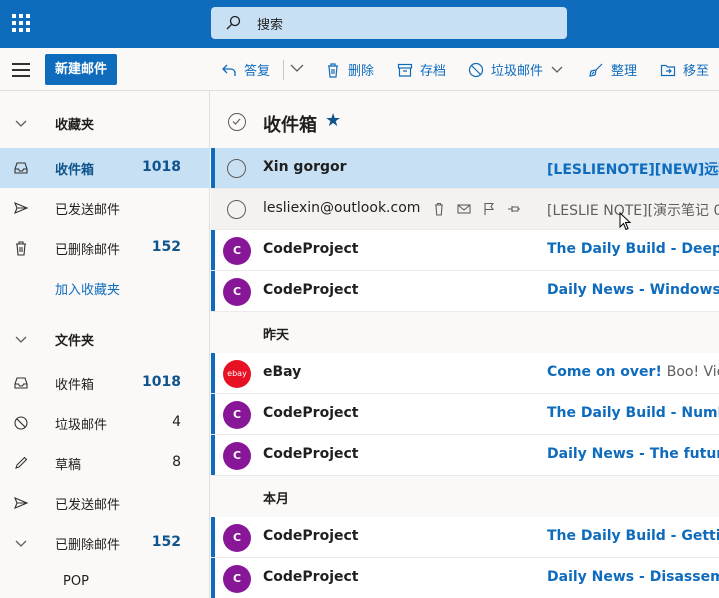  What do you see at coordinates (75, 341) in the screenshot?
I see `folders-title: 文件夹` at bounding box center [75, 341].